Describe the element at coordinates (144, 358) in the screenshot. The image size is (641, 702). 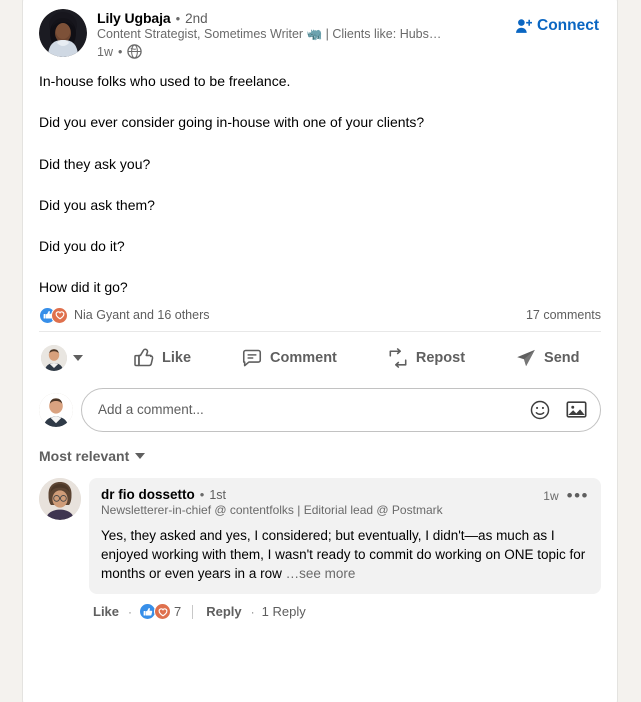
I see `thumbs-up-icon` at that location.